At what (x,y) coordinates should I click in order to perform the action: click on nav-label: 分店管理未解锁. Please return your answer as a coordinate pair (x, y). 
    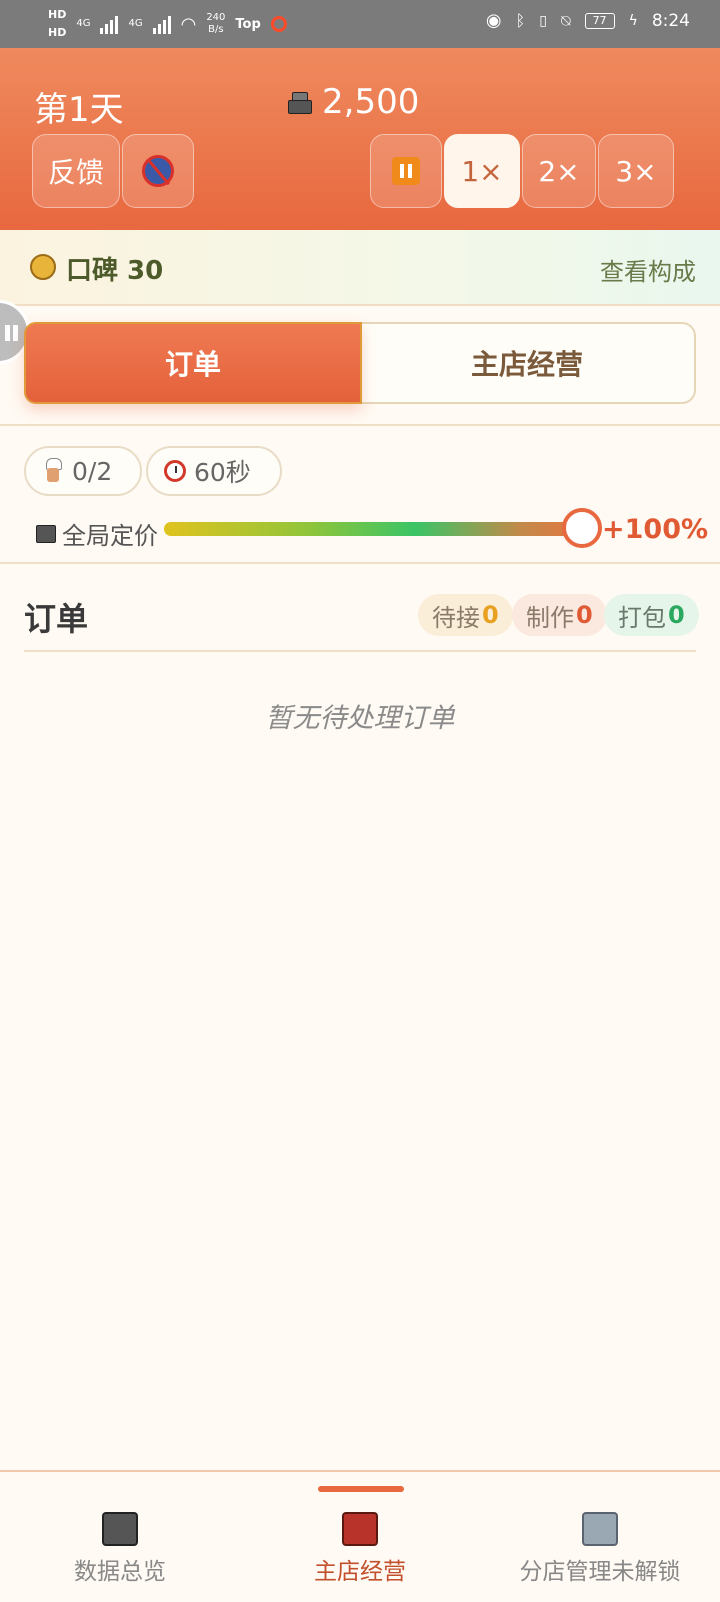
    Looking at the image, I should click on (600, 1572).